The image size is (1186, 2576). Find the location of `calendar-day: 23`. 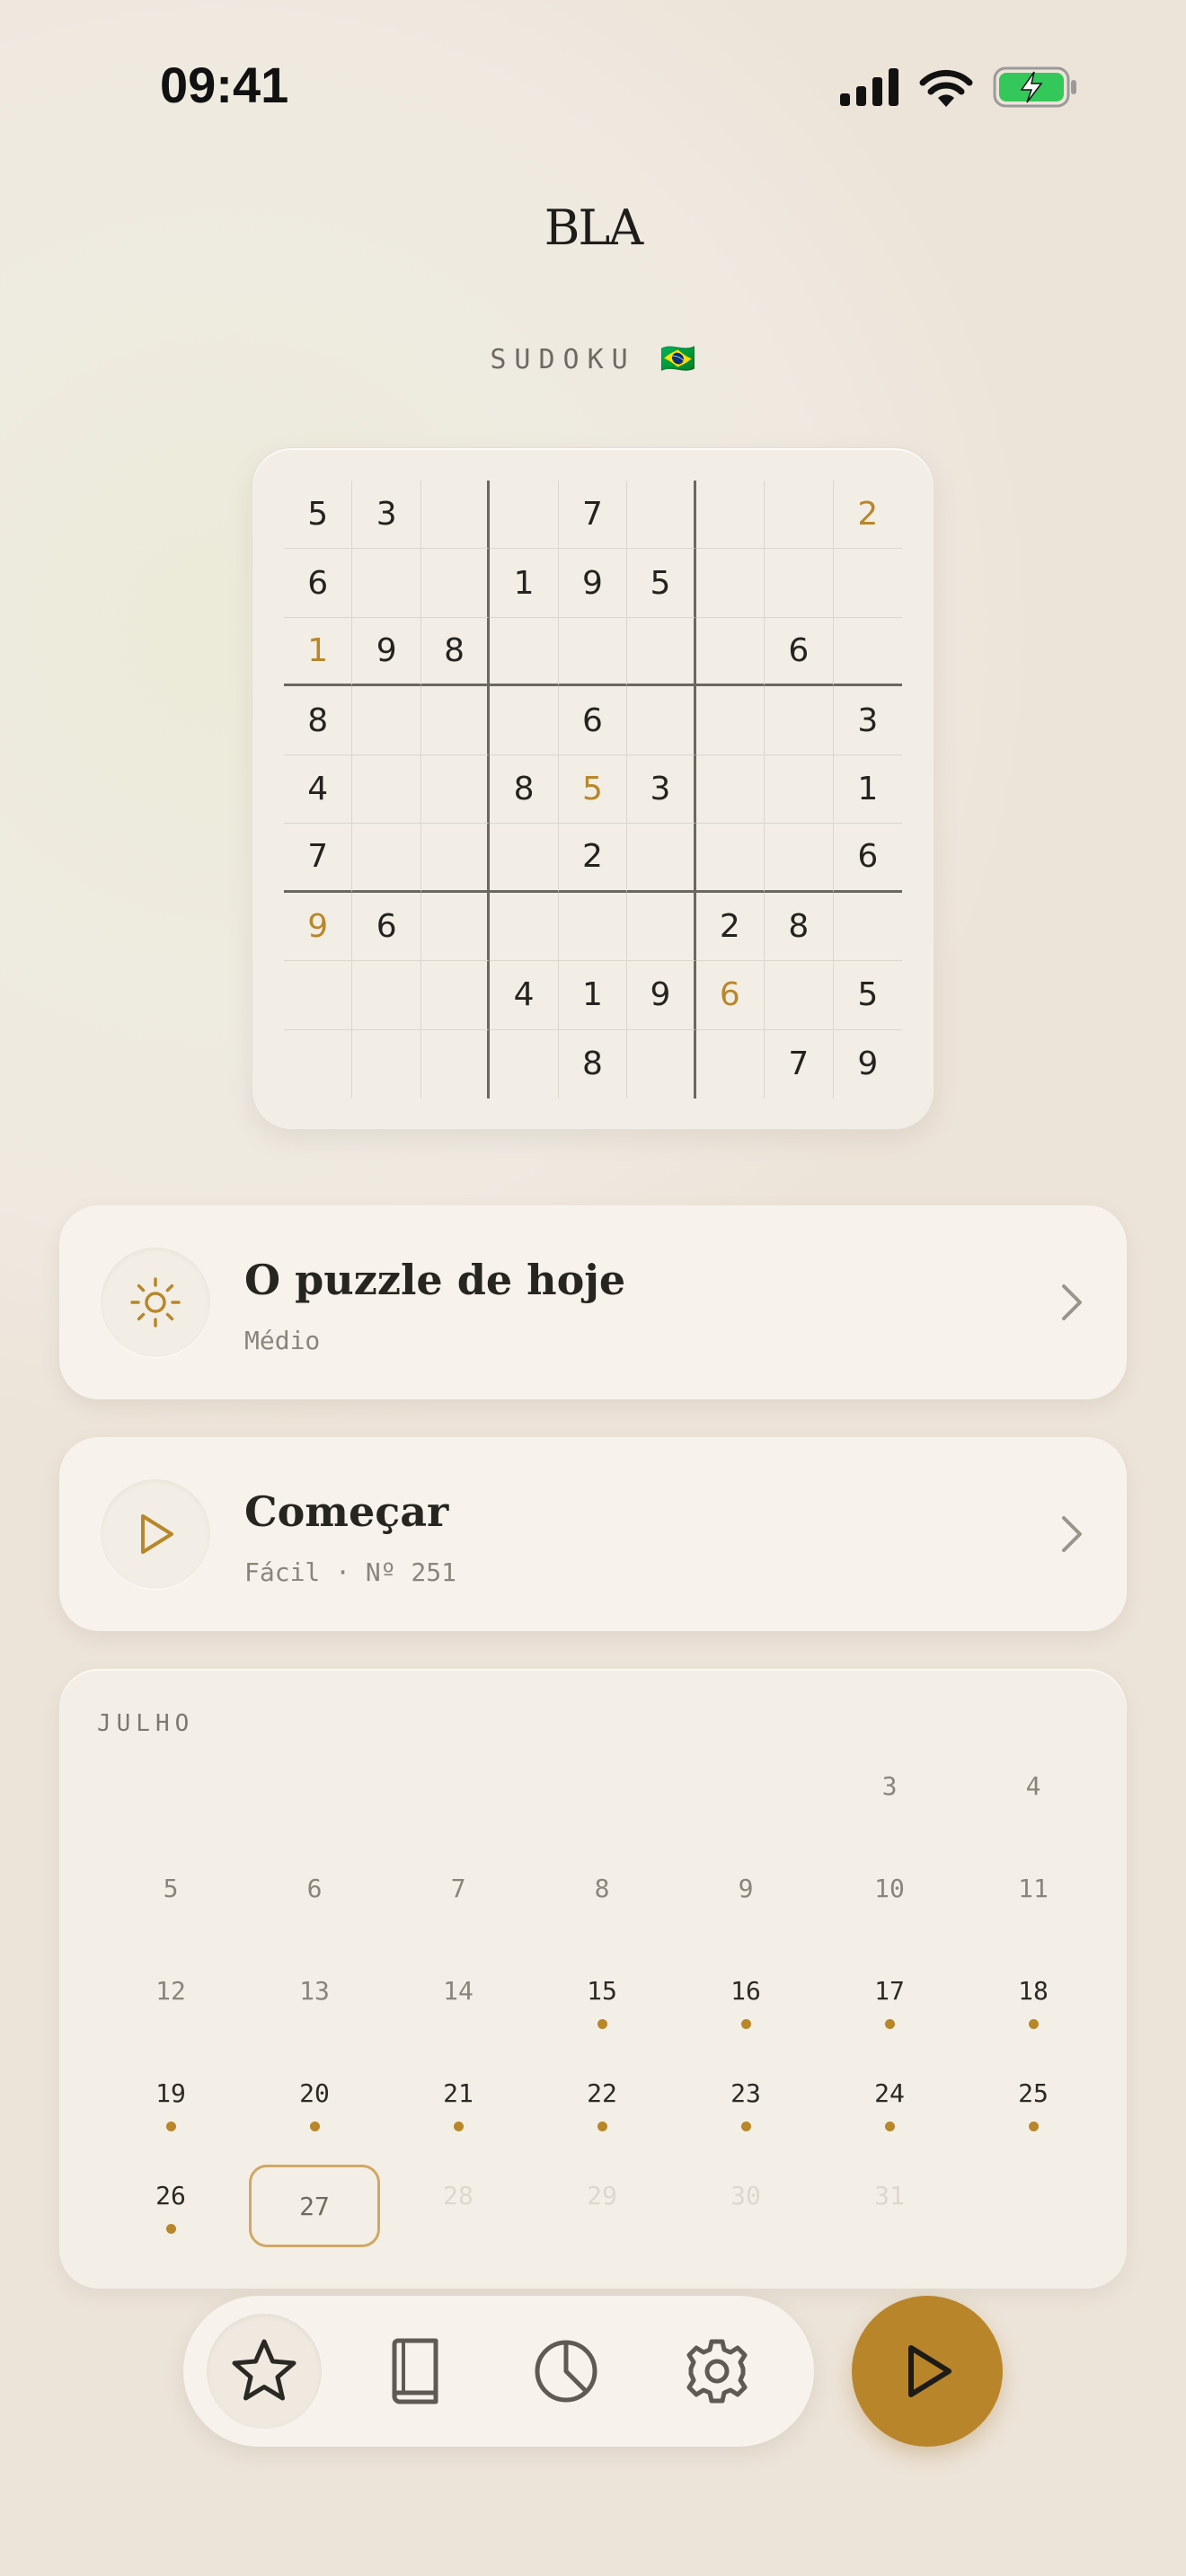

calendar-day: 23 is located at coordinates (746, 2126).